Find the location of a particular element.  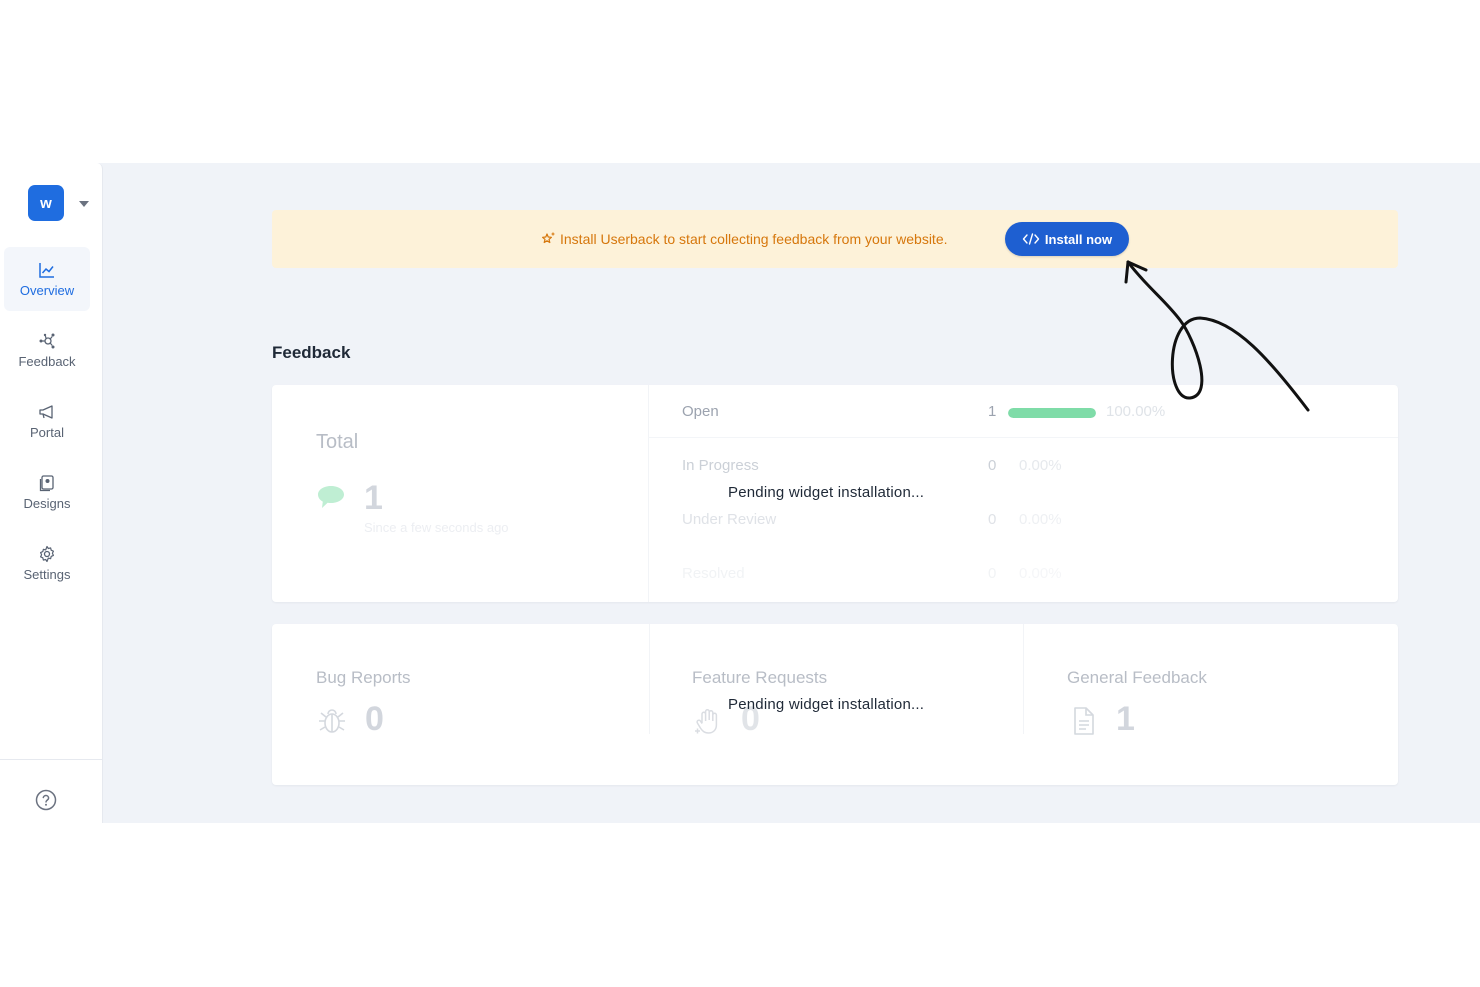

sidebar-item-designs: Designs is located at coordinates (47, 492).